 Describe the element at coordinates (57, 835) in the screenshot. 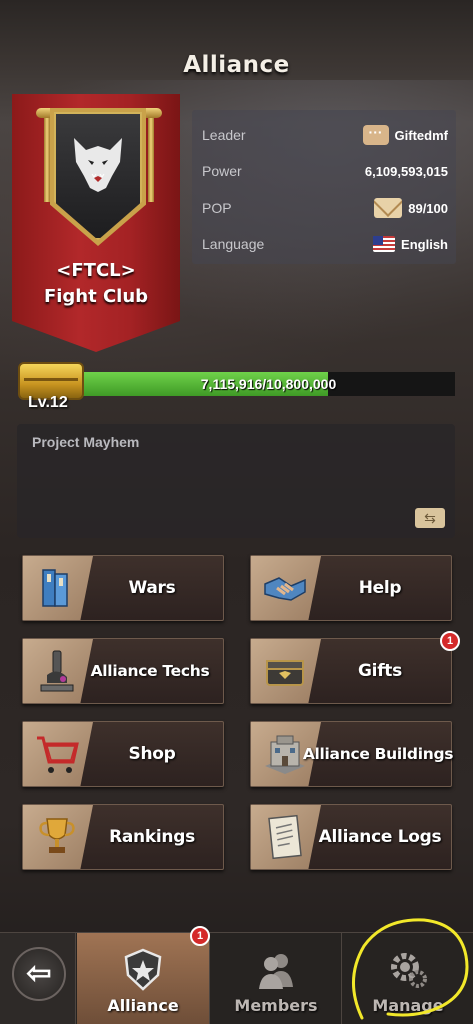

I see `trophy-icon` at that location.